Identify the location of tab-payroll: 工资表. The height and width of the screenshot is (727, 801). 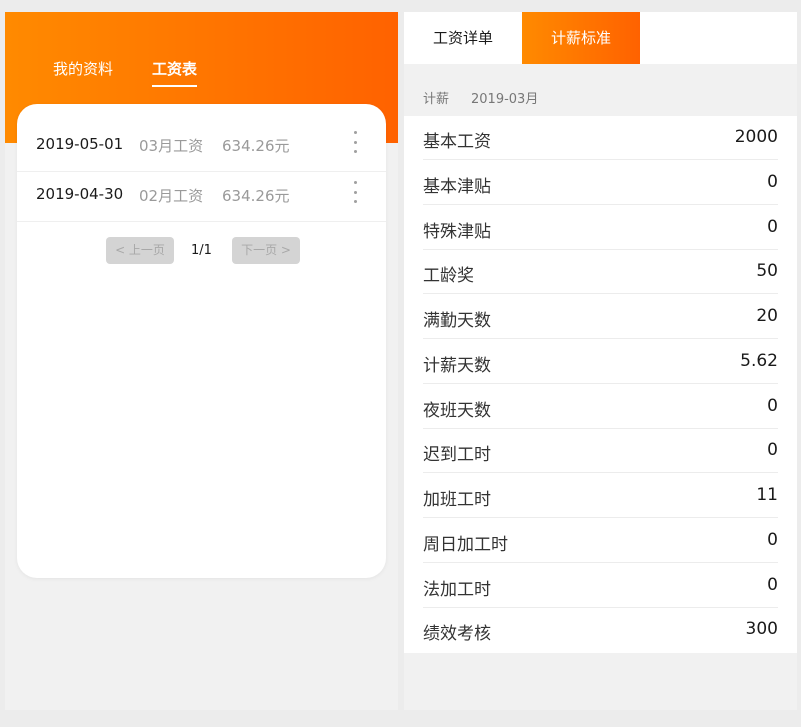
(175, 72).